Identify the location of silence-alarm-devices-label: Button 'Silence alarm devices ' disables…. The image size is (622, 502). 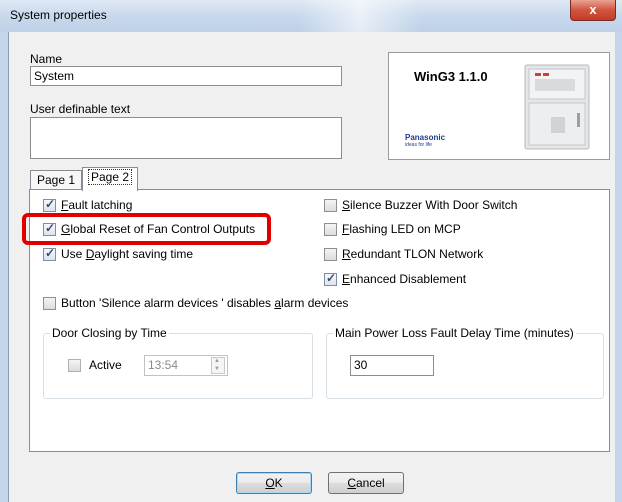
(205, 303).